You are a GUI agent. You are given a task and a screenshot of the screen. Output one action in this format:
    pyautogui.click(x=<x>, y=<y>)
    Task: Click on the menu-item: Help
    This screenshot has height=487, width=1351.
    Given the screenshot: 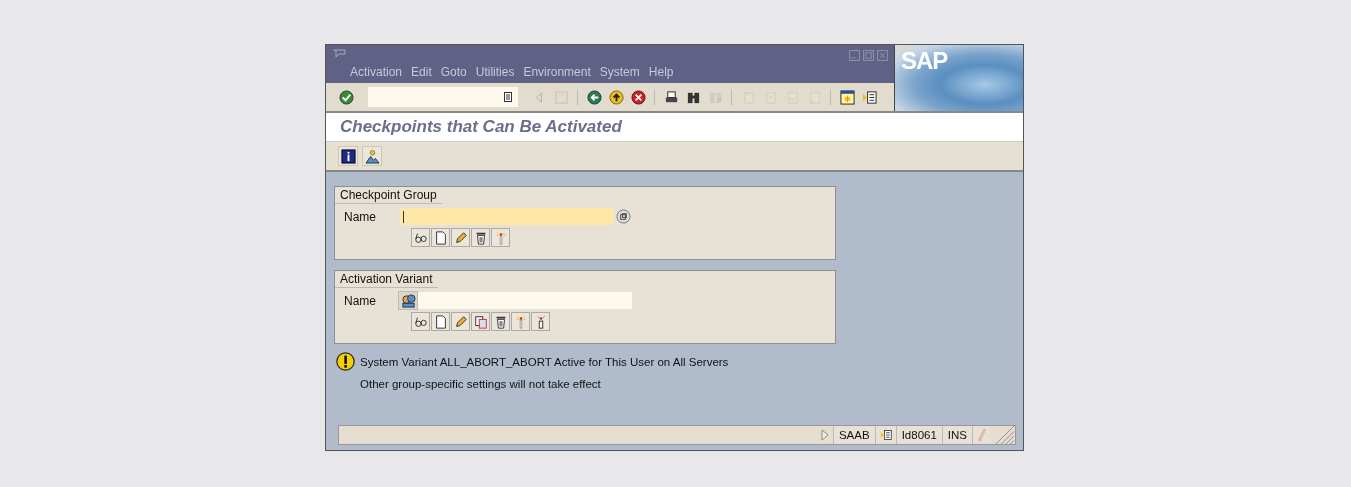 What is the action you would take?
    pyautogui.click(x=661, y=72)
    